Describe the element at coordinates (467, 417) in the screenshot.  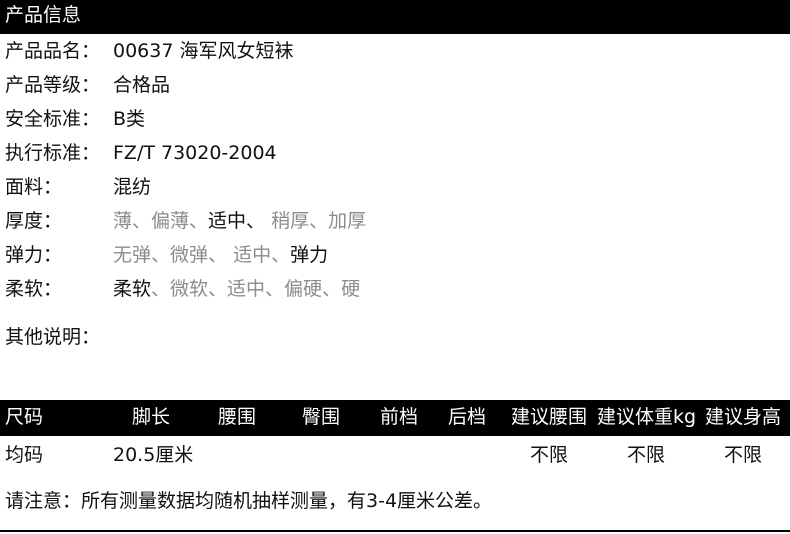
I see `col-back-rise: 后档` at that location.